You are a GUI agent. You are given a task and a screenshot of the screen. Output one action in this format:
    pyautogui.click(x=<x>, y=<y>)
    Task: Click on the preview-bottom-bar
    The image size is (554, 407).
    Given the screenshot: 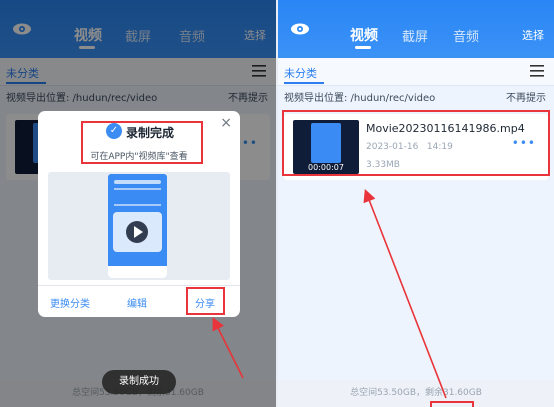 What is the action you would take?
    pyautogui.click(x=137, y=272)
    